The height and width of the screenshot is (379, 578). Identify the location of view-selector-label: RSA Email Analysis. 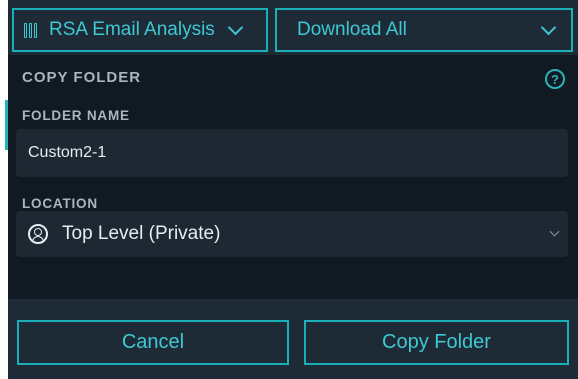
(132, 29).